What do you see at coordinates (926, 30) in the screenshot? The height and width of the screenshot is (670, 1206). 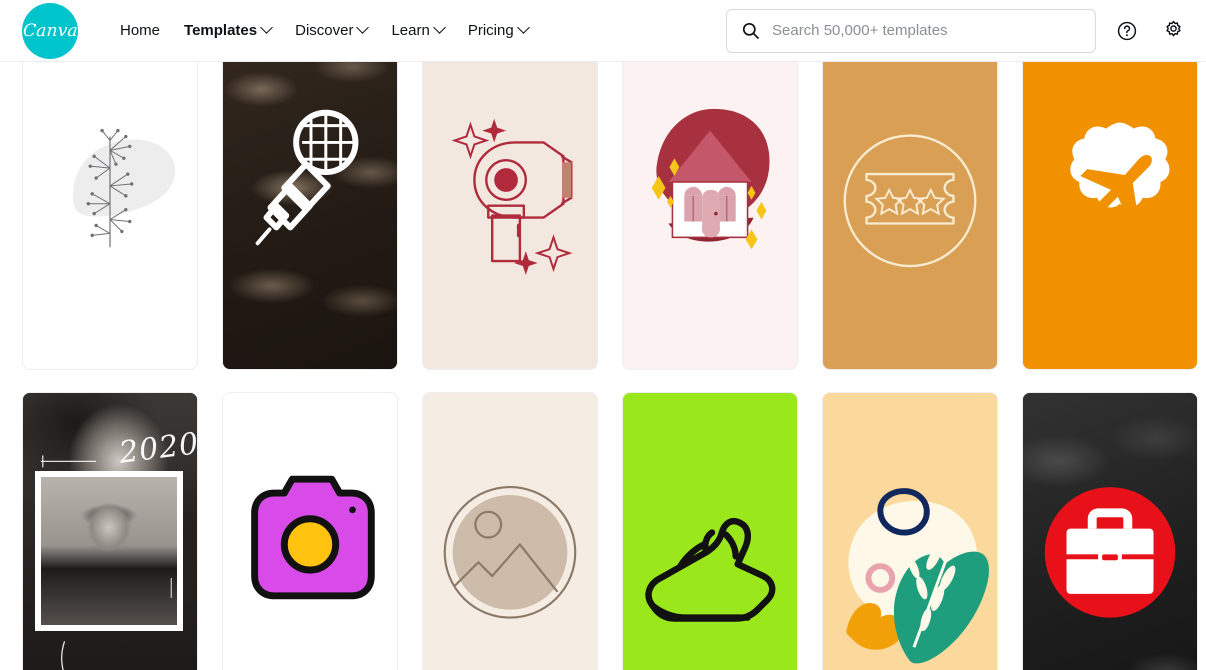 I see `search-input` at bounding box center [926, 30].